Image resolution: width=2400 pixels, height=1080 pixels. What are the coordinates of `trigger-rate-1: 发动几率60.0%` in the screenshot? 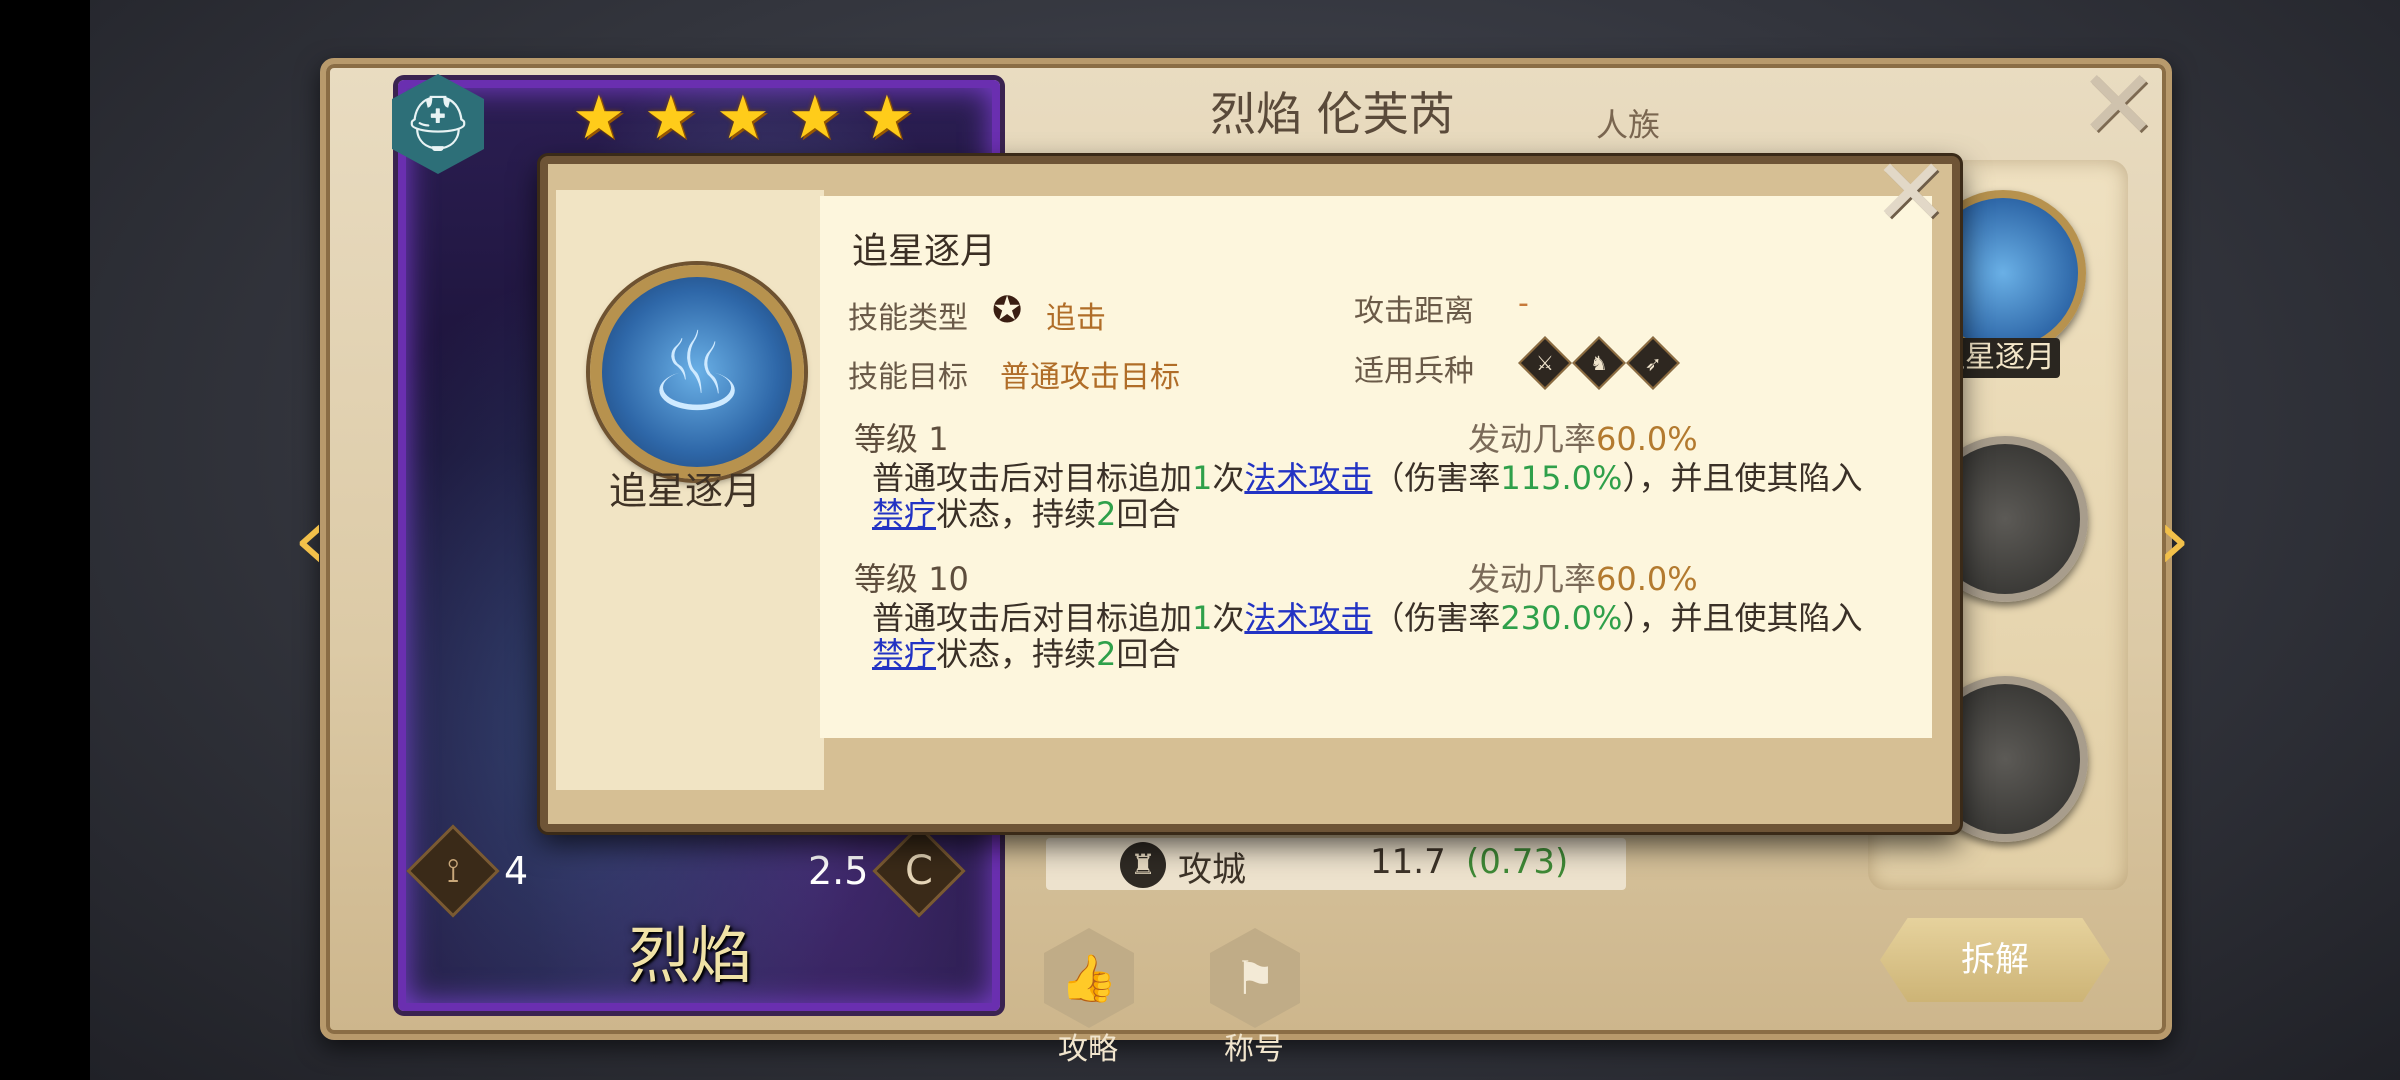 It's located at (1583, 439).